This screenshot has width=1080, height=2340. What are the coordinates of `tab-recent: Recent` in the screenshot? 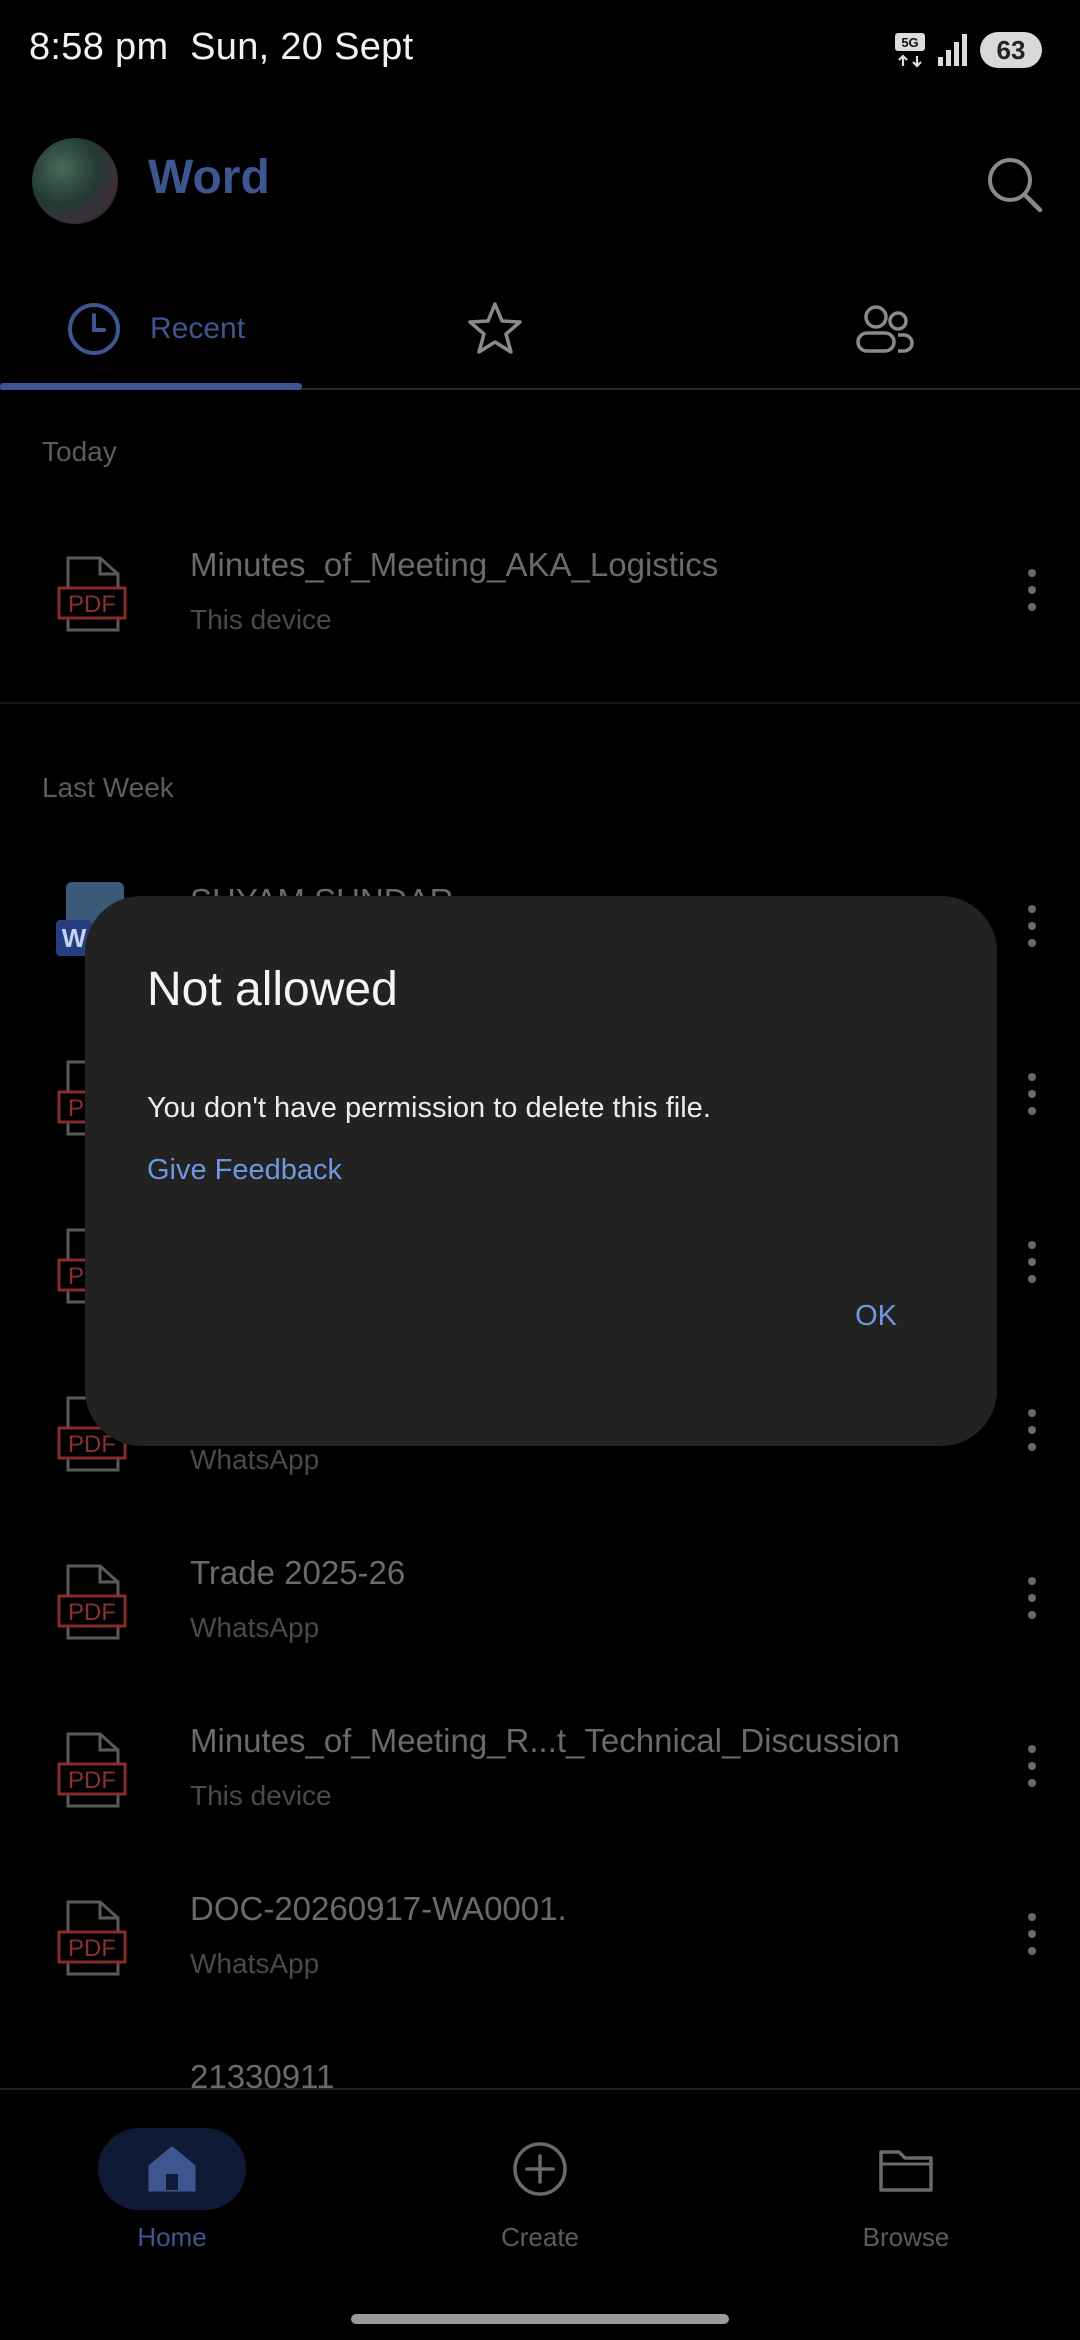 It's located at (151, 330).